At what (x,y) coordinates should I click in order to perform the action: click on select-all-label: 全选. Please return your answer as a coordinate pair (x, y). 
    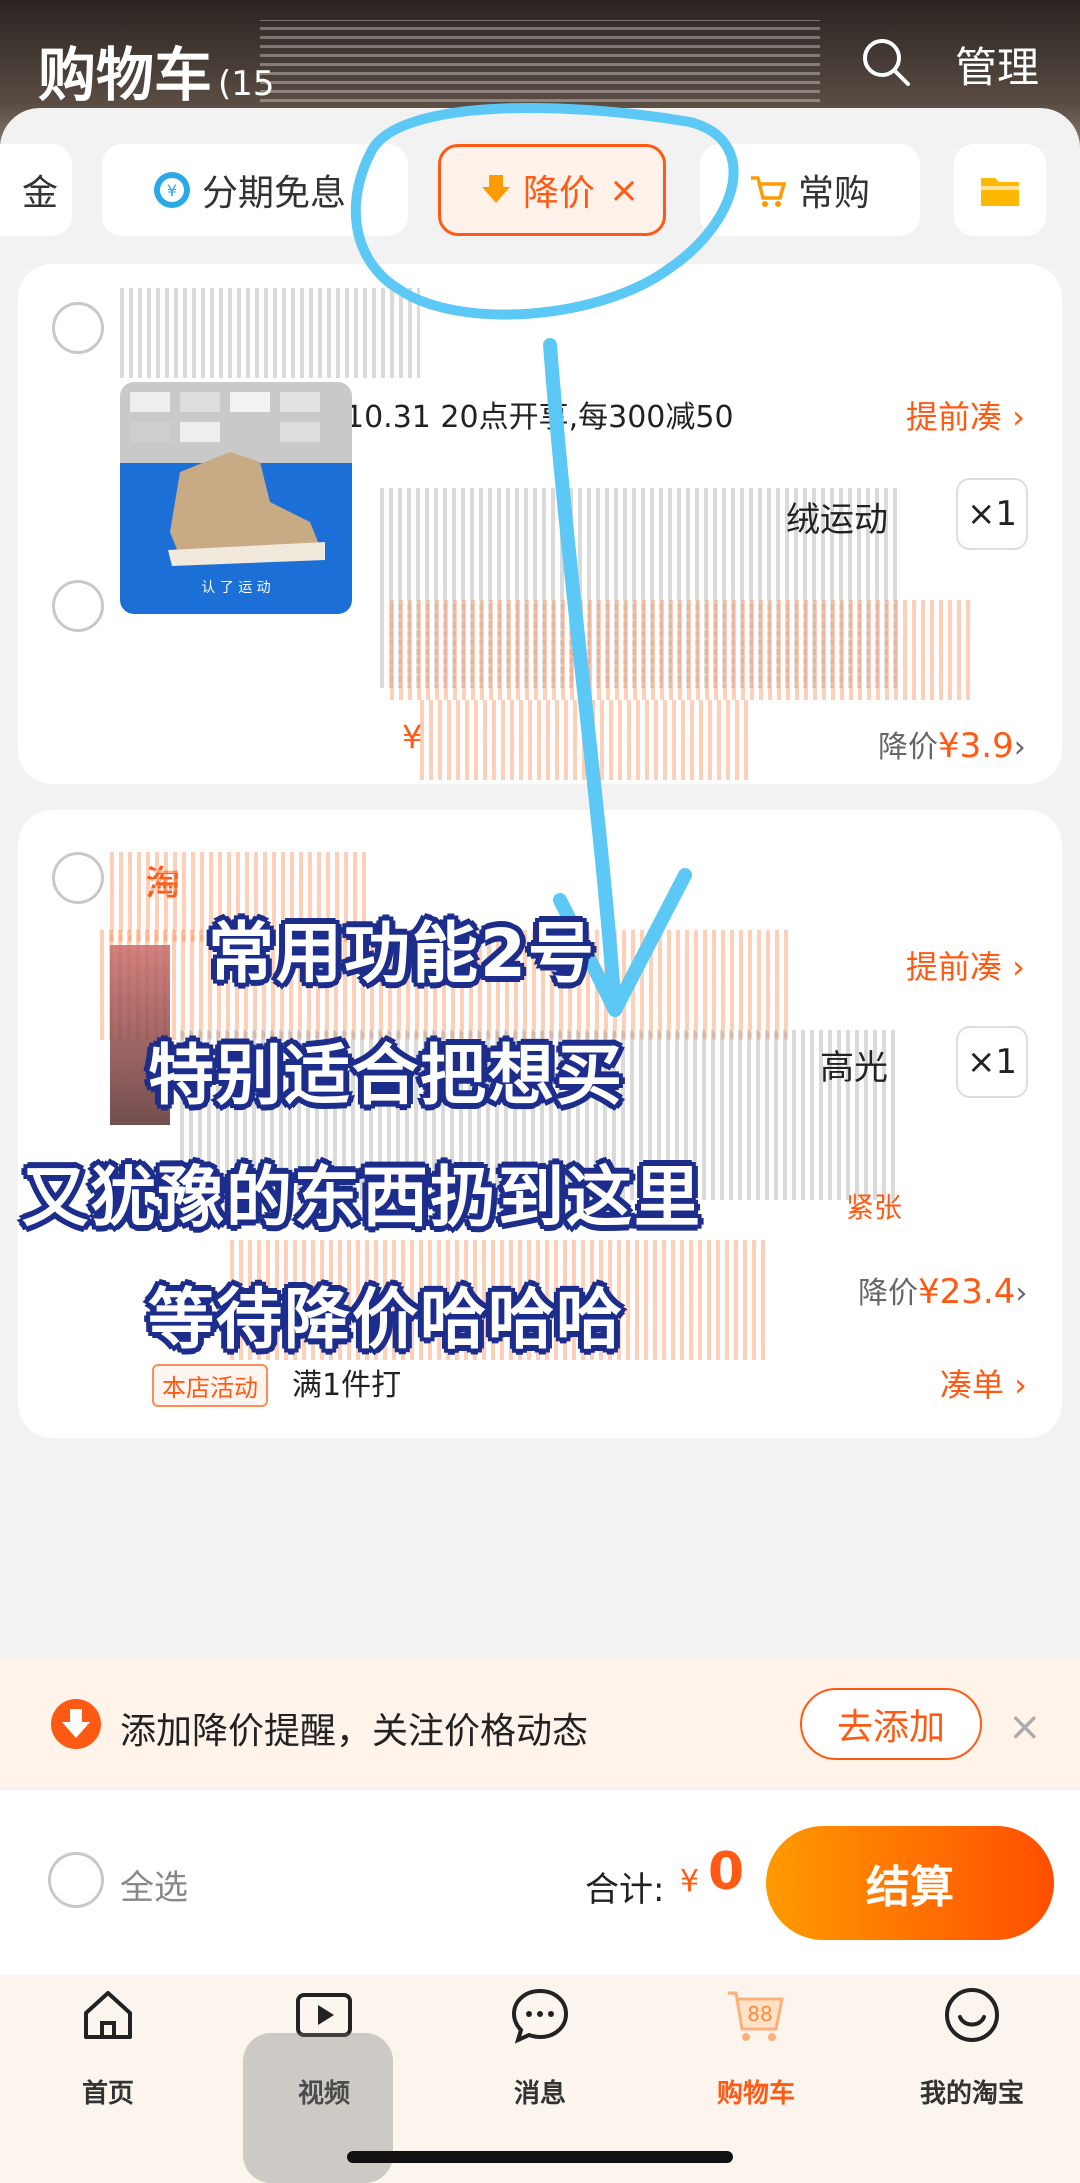
    Looking at the image, I should click on (154, 1884).